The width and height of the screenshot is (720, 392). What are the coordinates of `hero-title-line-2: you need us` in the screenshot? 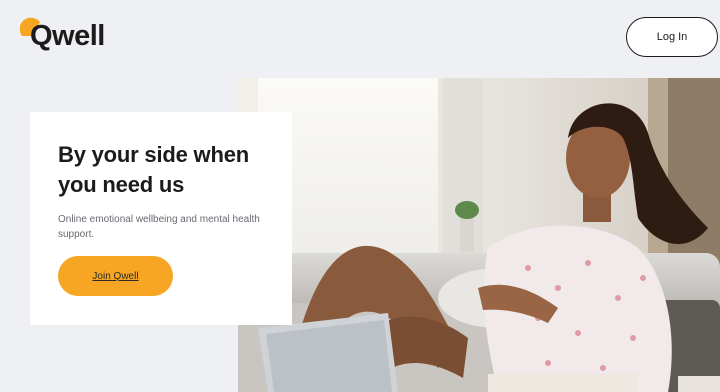 It's located at (121, 184).